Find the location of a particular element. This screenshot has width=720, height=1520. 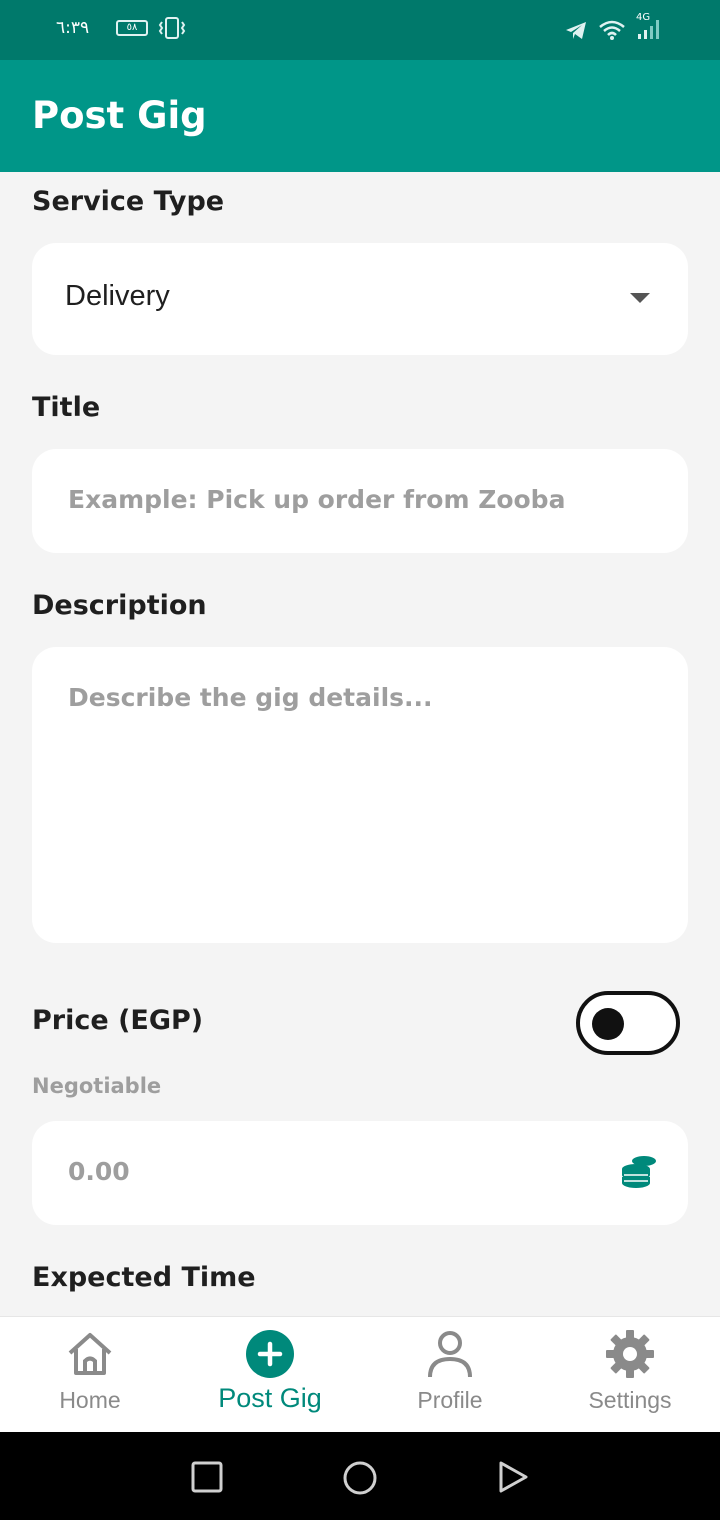

nav-item-post-gig: Post Gig is located at coordinates (270, 1375).